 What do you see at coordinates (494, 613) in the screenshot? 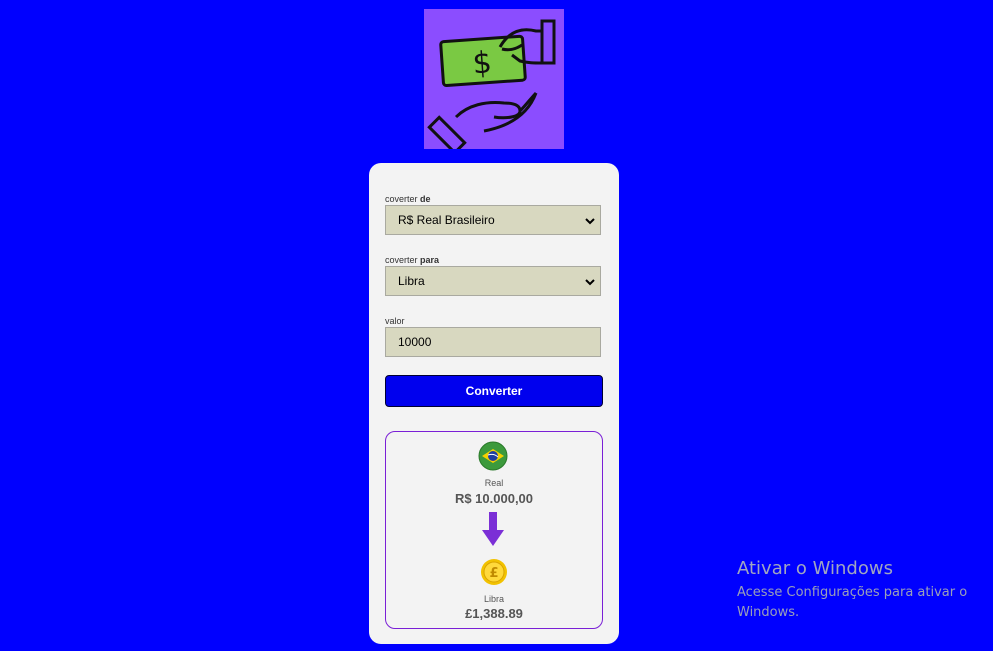
I see `to-amount-value: £1,388.89` at bounding box center [494, 613].